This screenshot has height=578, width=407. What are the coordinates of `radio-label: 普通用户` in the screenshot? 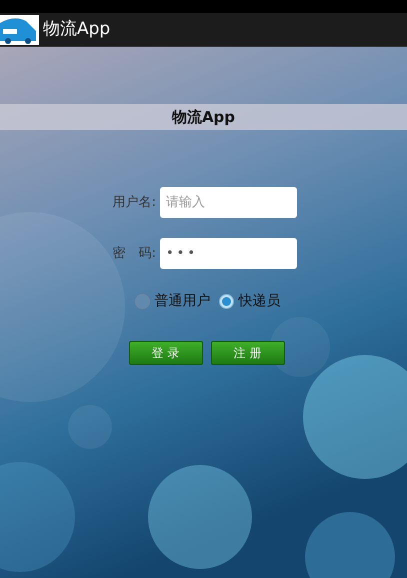 It's located at (182, 301).